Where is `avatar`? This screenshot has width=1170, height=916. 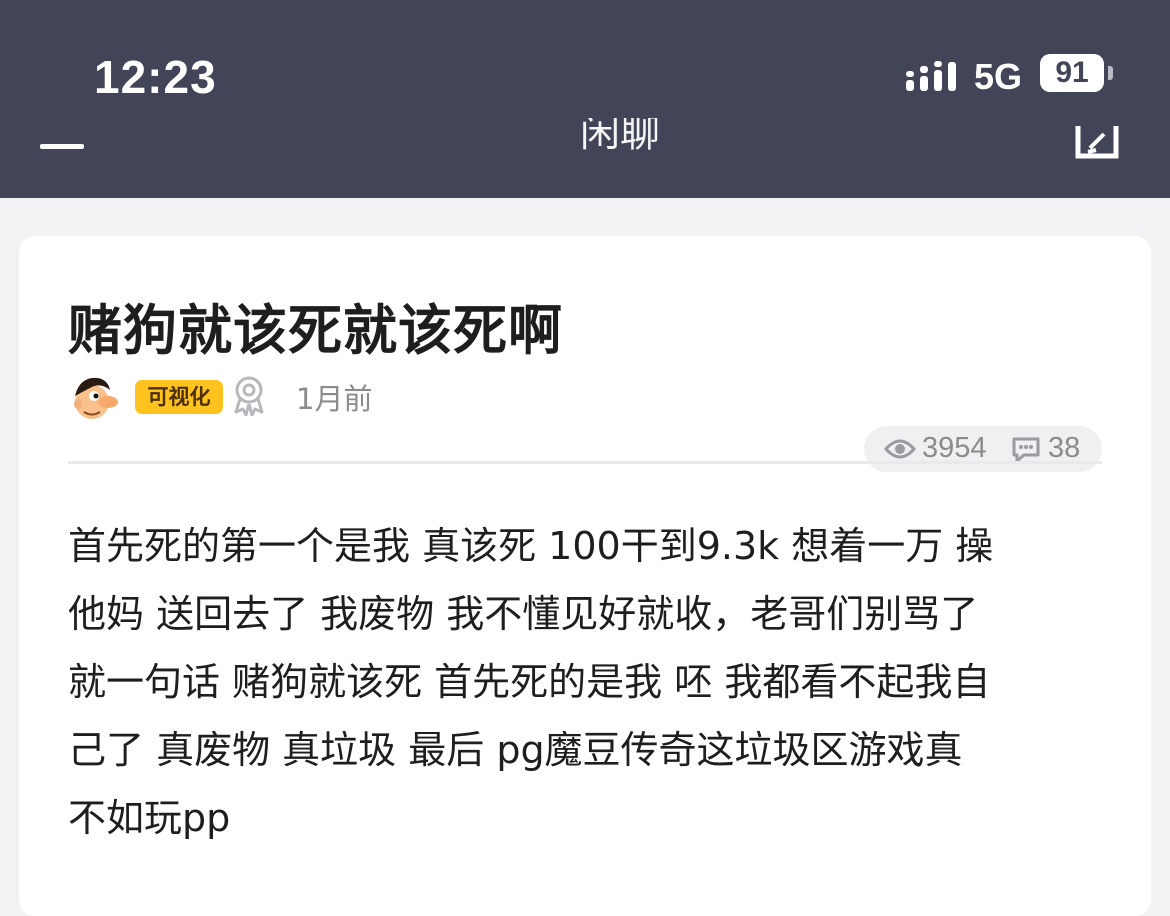 avatar is located at coordinates (95, 397).